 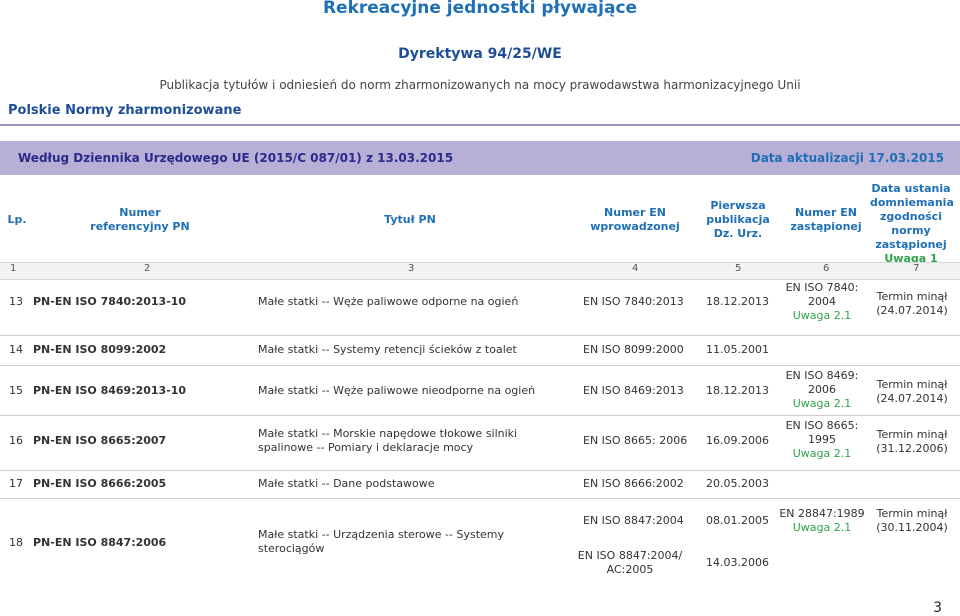 What do you see at coordinates (738, 219) in the screenshot?
I see `header-pierwsza-publikacja: Pierwsza publikacja Dz. Urz.` at bounding box center [738, 219].